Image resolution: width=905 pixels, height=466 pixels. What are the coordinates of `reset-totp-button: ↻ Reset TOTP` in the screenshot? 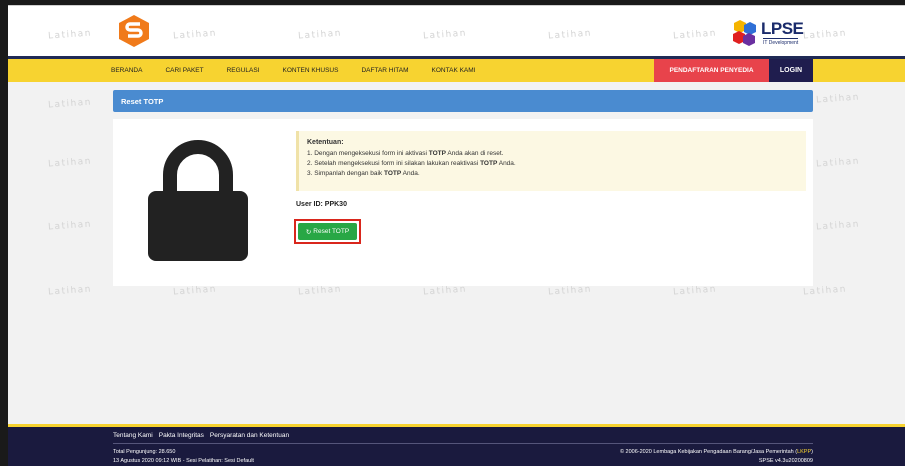 It's located at (327, 231).